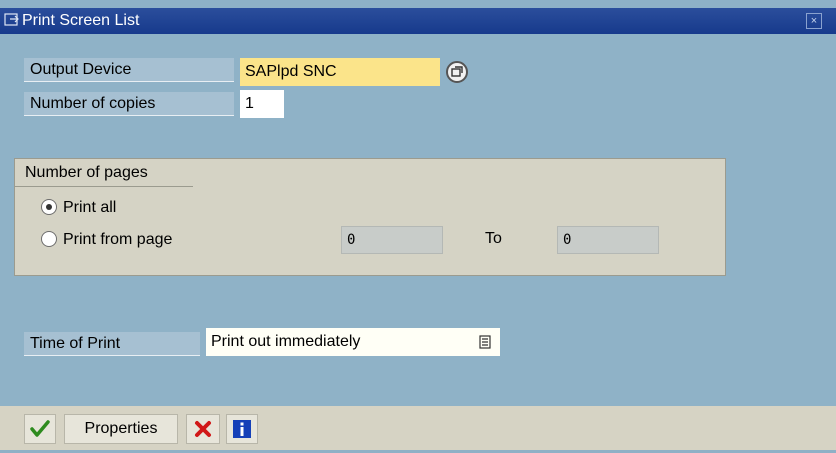 The width and height of the screenshot is (836, 453). I want to click on to-label: To, so click(493, 238).